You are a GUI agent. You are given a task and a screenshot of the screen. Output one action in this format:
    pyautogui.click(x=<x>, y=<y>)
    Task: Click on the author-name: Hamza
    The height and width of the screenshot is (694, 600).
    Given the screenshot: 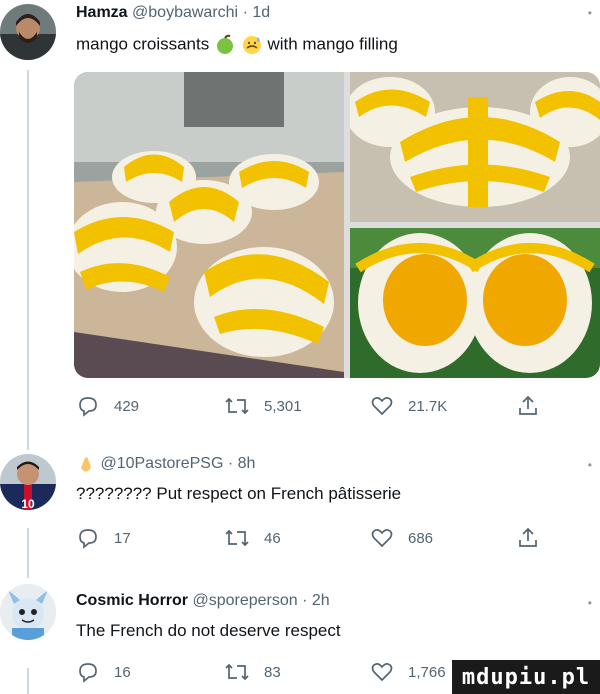 What is the action you would take?
    pyautogui.click(x=102, y=12)
    